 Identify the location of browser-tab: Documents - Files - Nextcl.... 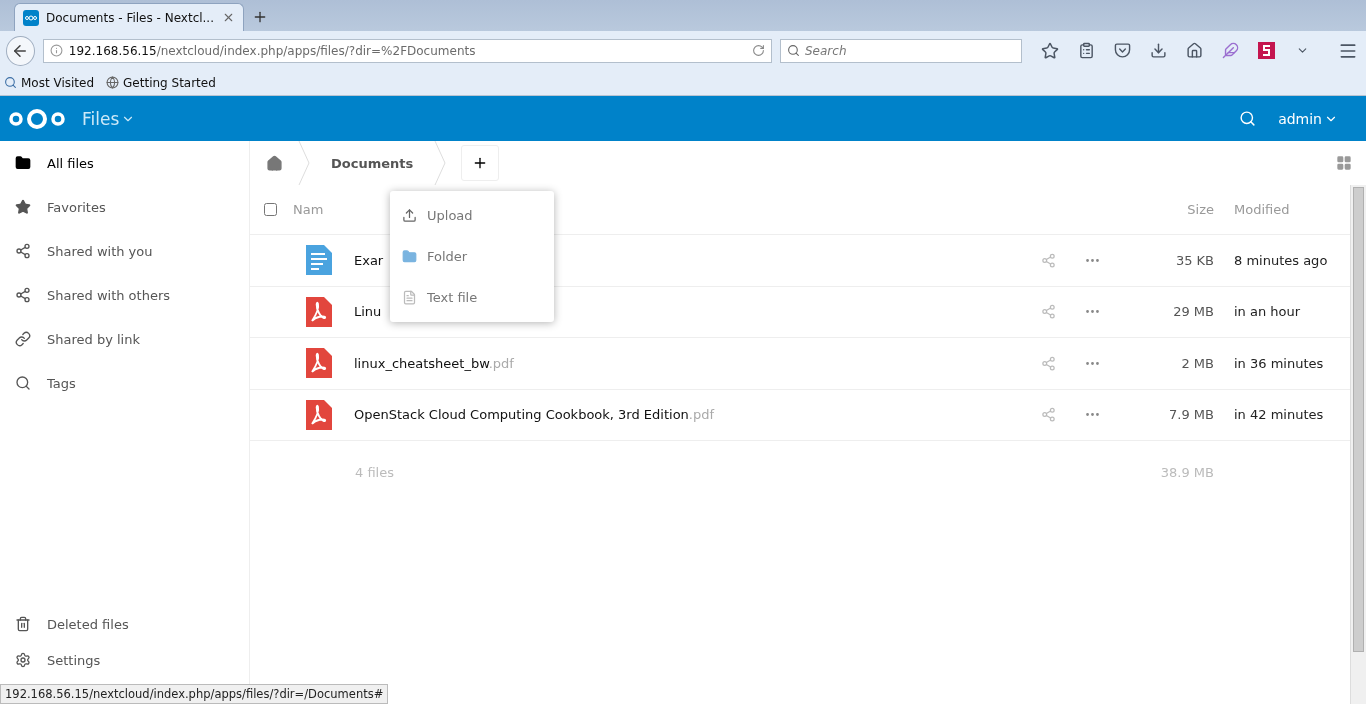
(129, 17).